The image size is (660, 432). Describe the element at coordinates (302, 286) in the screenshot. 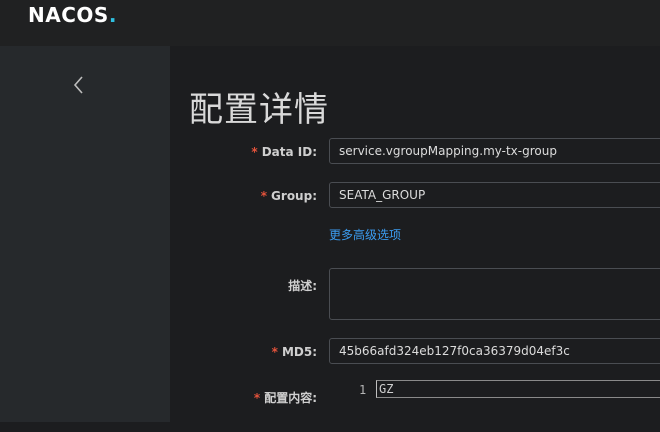

I see `description-label: 描述:` at that location.